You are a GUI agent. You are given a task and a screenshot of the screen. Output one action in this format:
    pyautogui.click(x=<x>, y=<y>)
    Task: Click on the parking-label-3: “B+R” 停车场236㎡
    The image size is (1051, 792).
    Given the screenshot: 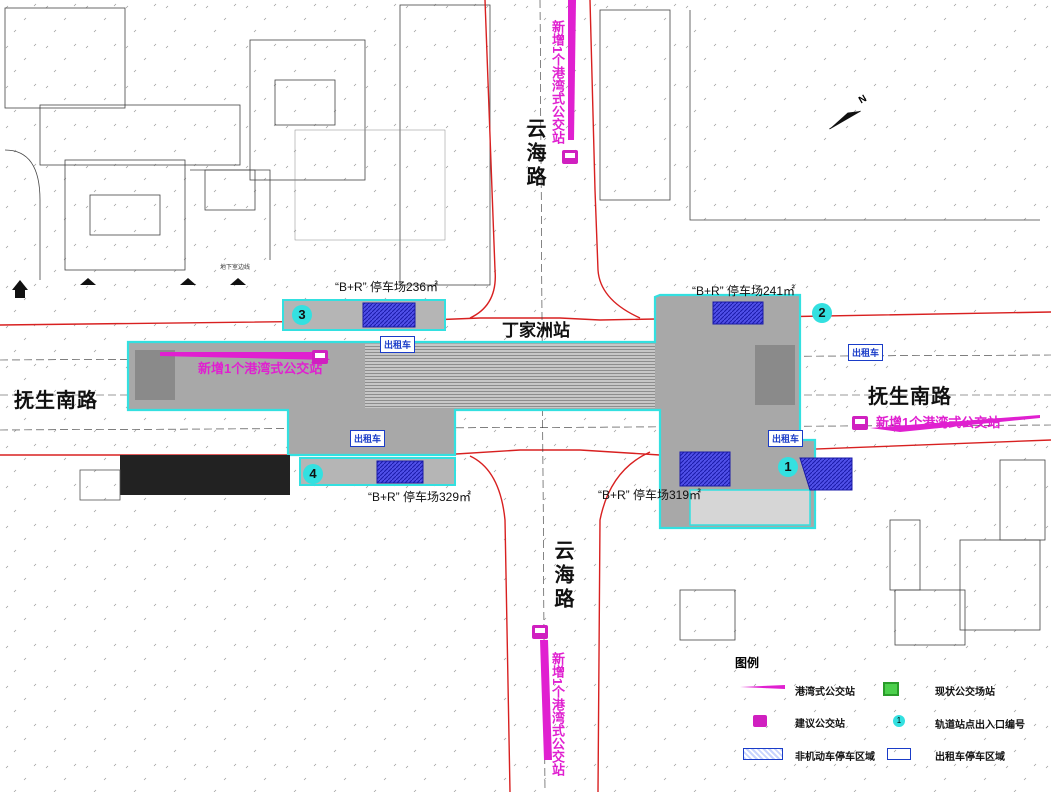 What is the action you would take?
    pyautogui.click(x=387, y=287)
    